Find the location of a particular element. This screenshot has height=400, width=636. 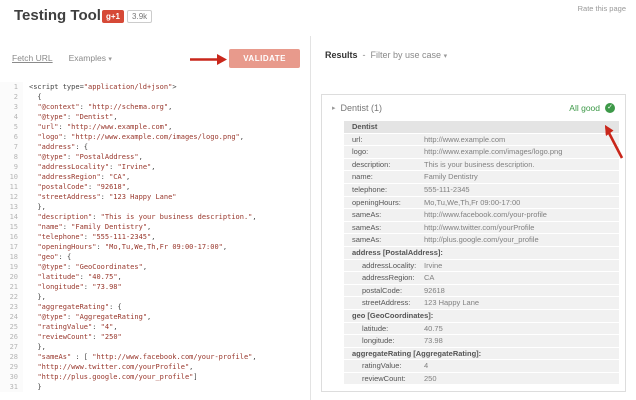

code-text: "longitude": "73.98" is located at coordinates (79, 287).